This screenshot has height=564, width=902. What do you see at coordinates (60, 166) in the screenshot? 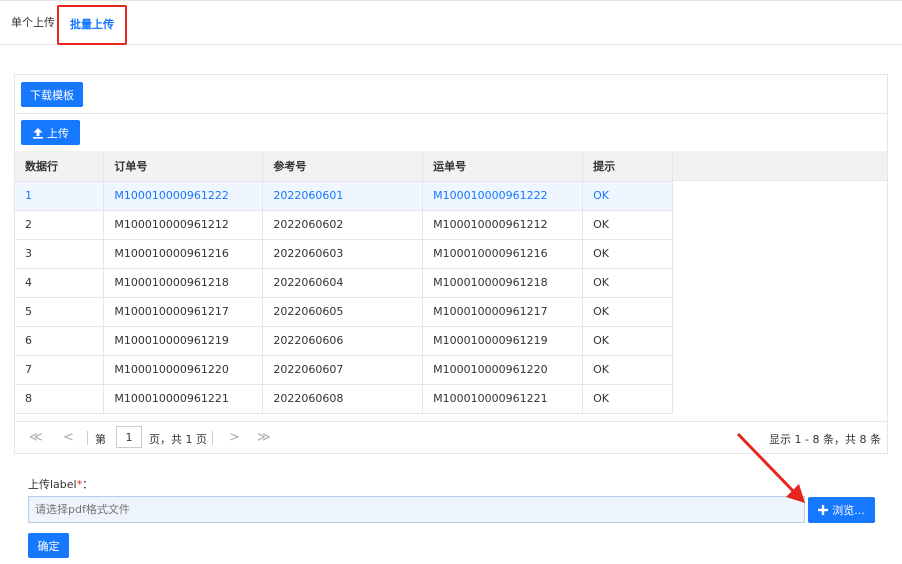
I see `col-header-row-no: 数据行` at bounding box center [60, 166].